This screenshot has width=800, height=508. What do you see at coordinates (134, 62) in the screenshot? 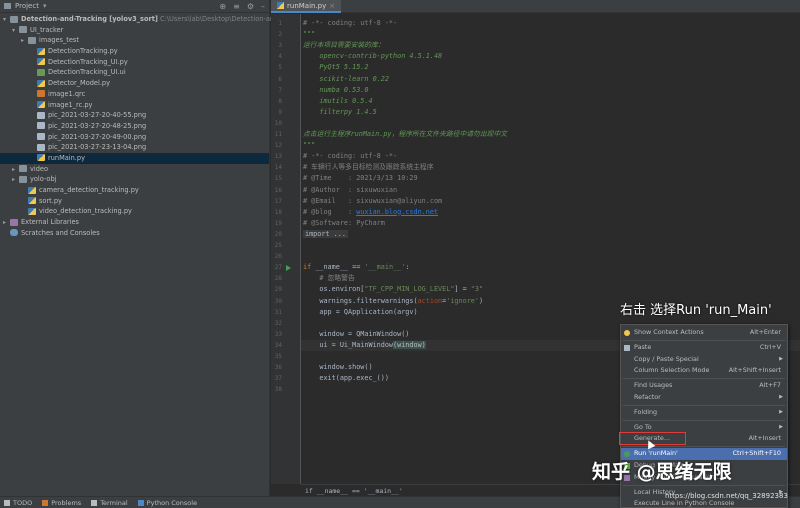
I see `tree-file: DetectionTracking_UI.py` at bounding box center [134, 62].